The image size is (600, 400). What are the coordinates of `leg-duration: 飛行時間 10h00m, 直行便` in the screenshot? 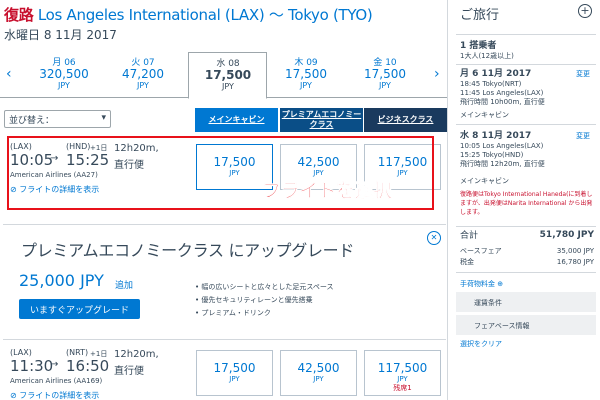 It's located at (502, 102).